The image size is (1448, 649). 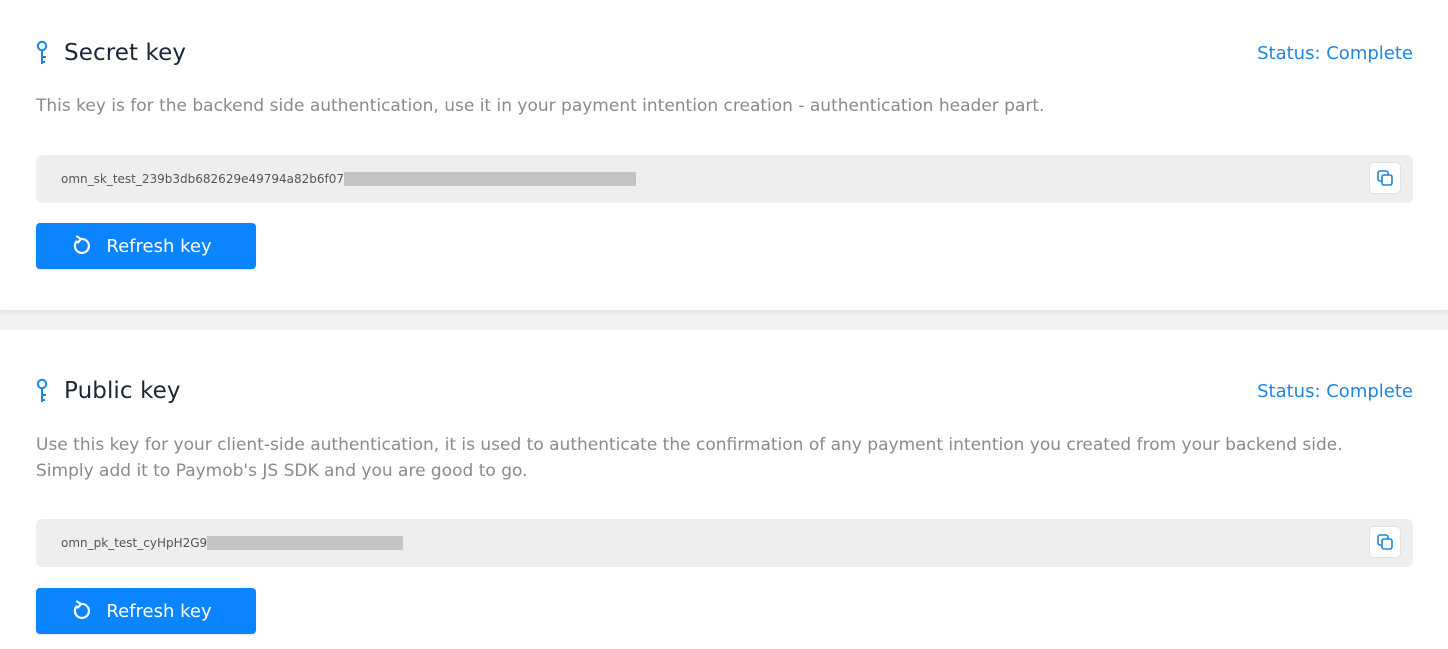 I want to click on secret-key-copy-button, so click(x=1385, y=178).